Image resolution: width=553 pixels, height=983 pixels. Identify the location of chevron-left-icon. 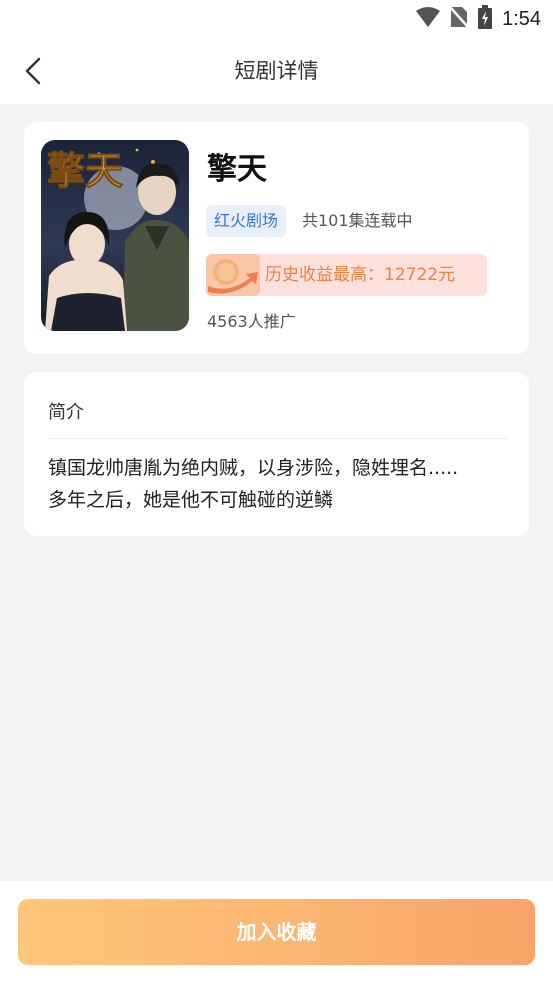
(33, 71).